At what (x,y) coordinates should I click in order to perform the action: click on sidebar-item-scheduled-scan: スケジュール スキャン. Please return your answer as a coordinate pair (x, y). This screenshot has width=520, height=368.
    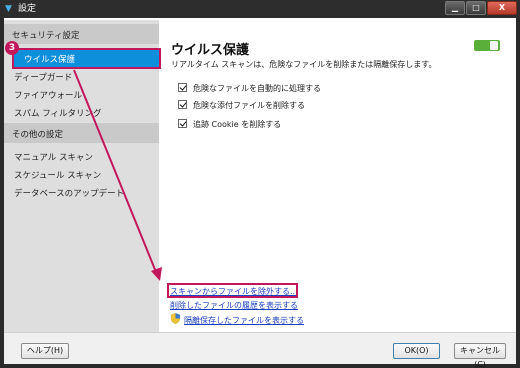
    Looking at the image, I should click on (81, 174).